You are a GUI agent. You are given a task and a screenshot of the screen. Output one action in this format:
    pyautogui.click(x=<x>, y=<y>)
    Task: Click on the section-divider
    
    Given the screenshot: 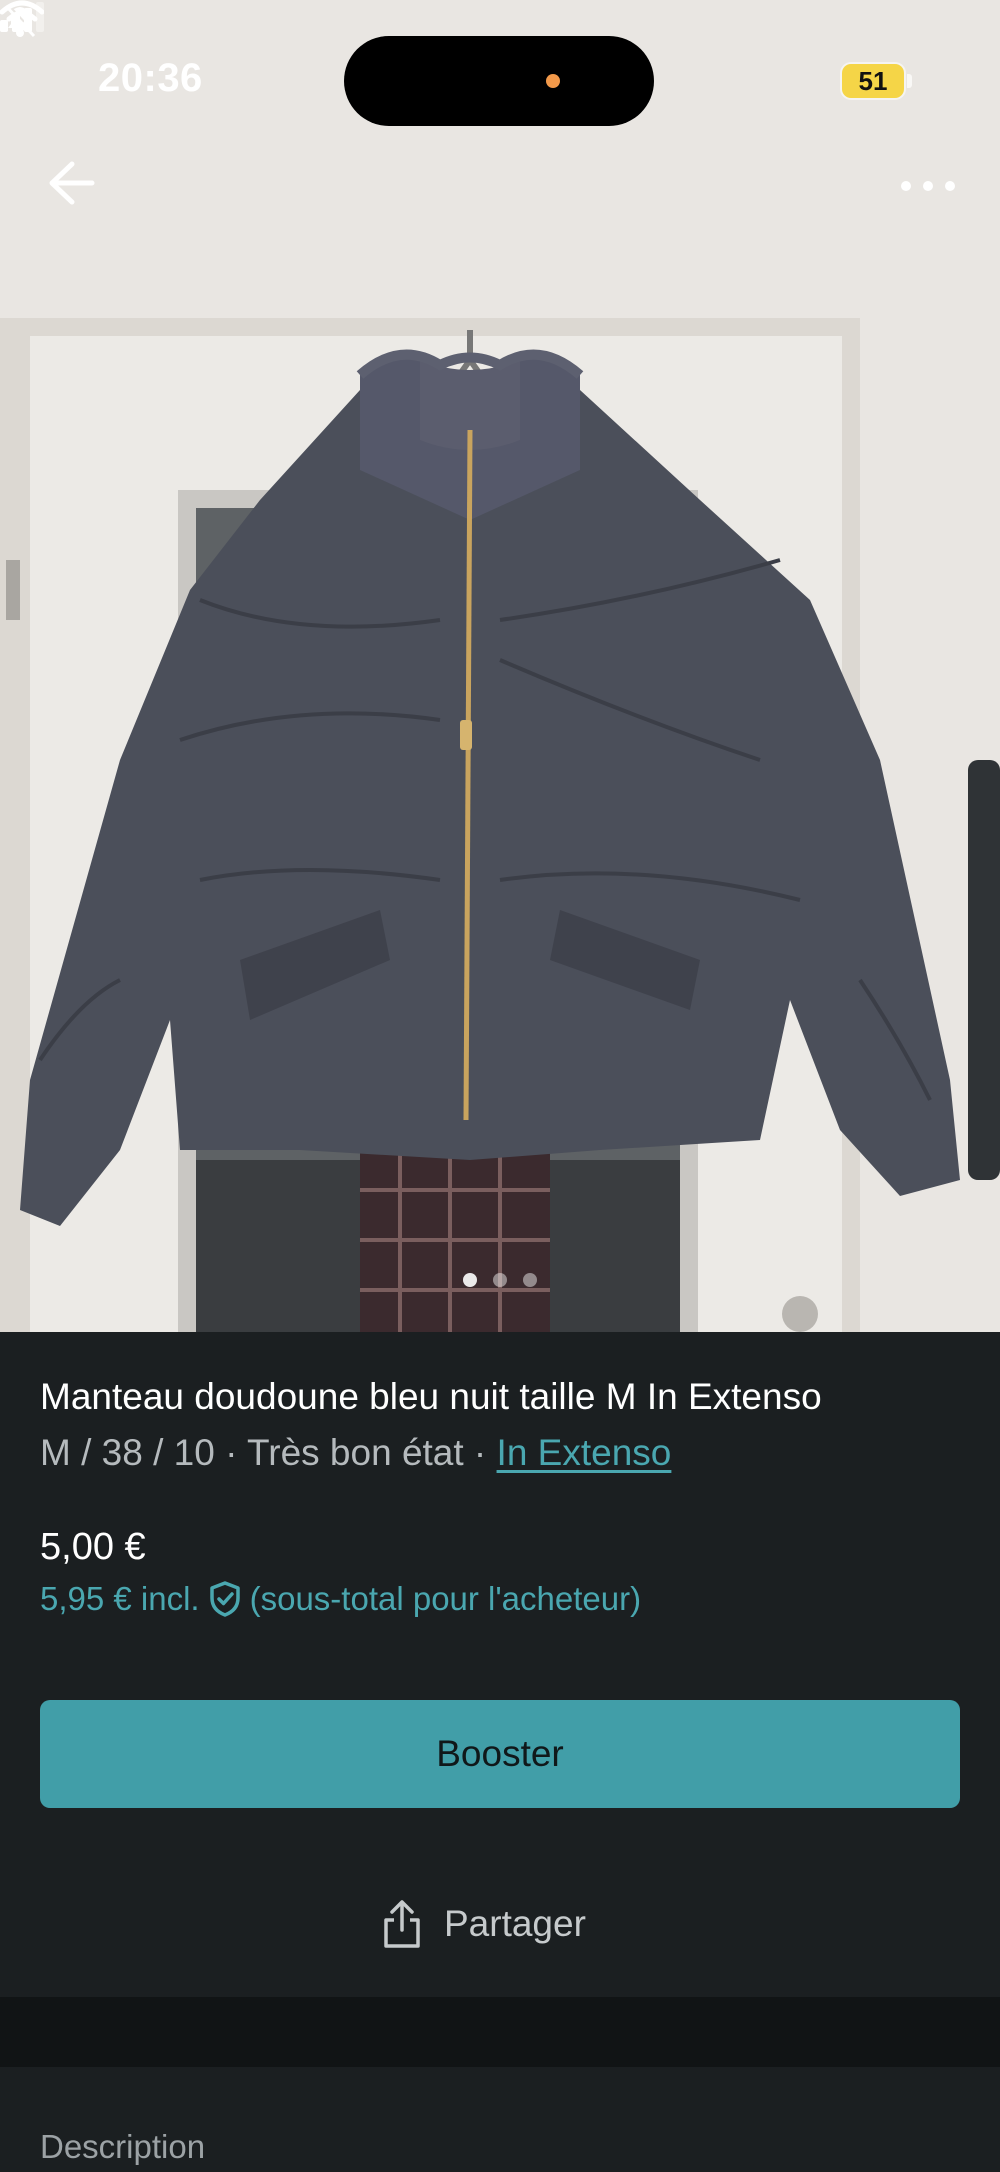 What is the action you would take?
    pyautogui.click(x=500, y=2032)
    